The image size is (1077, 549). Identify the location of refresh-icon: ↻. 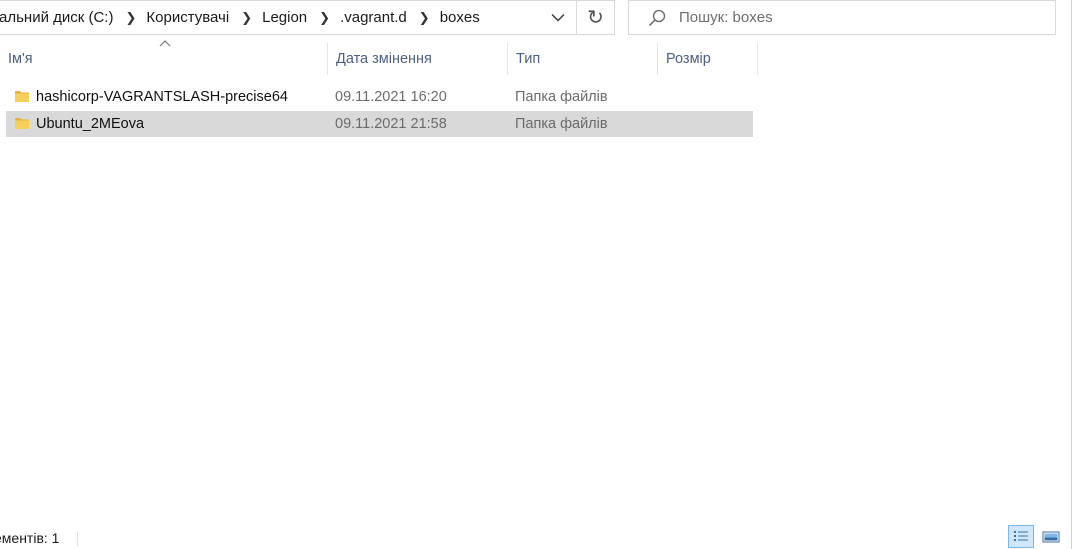
(595, 18).